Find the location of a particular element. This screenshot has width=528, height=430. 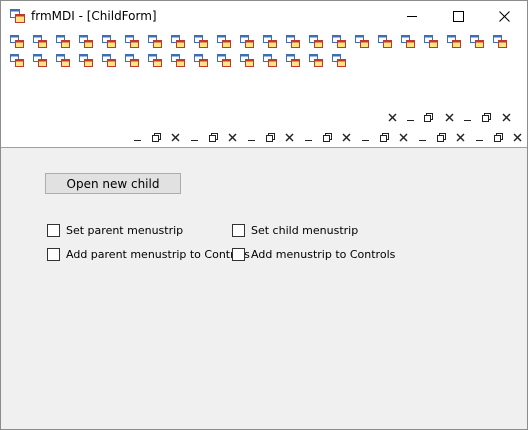

set-parent-menustrip-checkbox: Set parent menustrip is located at coordinates (115, 230).